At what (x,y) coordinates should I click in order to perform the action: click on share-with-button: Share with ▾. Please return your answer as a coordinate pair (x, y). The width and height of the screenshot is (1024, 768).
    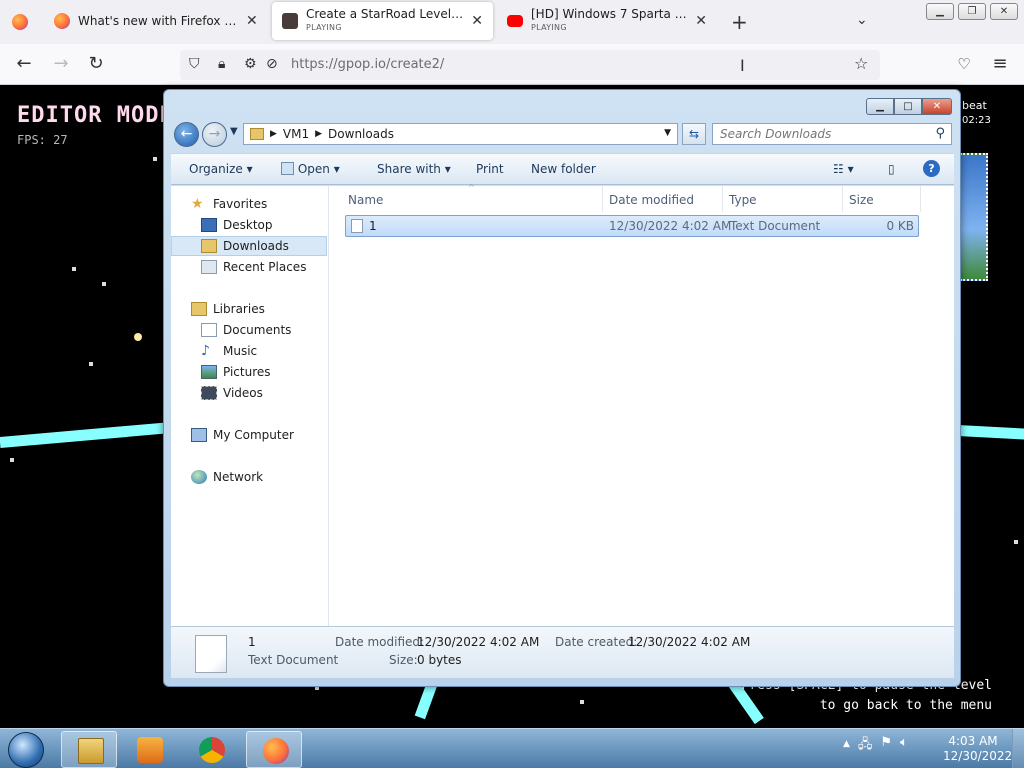
    Looking at the image, I should click on (414, 169).